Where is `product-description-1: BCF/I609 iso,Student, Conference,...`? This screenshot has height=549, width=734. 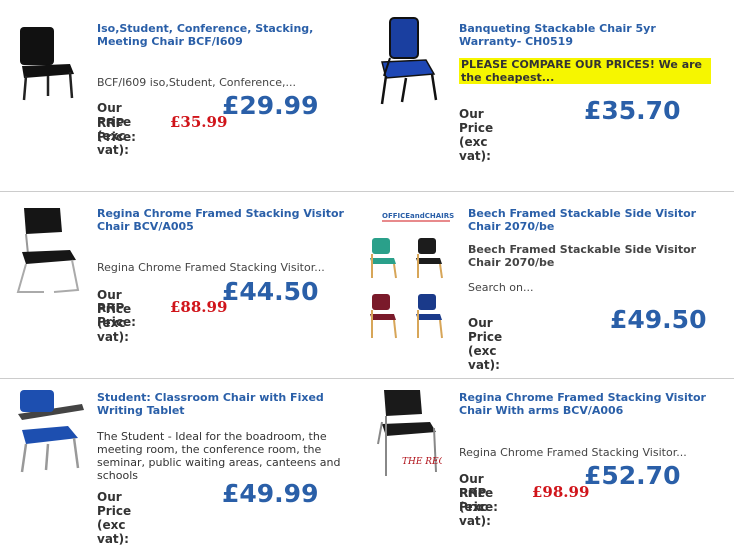 product-description-1: BCF/I609 iso,Student, Conference,... is located at coordinates (196, 82).